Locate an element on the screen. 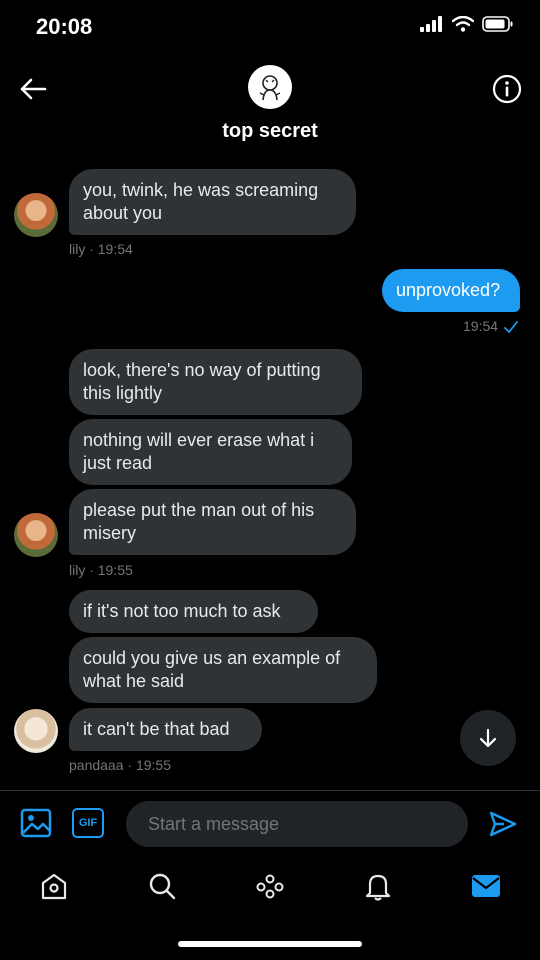 This screenshot has width=540, height=960. home-indicator is located at coordinates (270, 944).